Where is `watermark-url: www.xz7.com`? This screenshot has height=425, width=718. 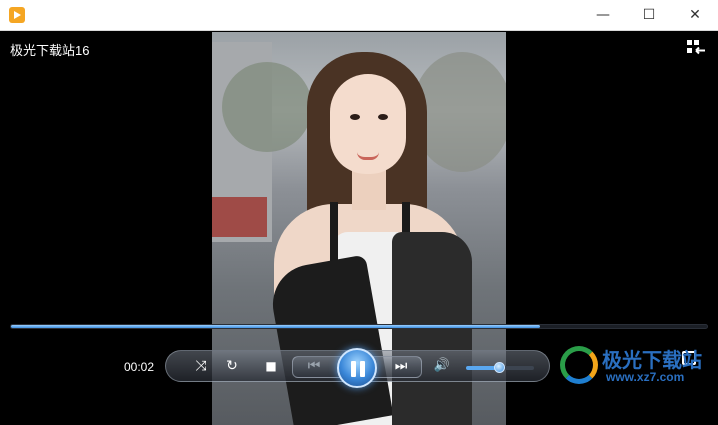 watermark-url: www.xz7.com is located at coordinates (645, 377).